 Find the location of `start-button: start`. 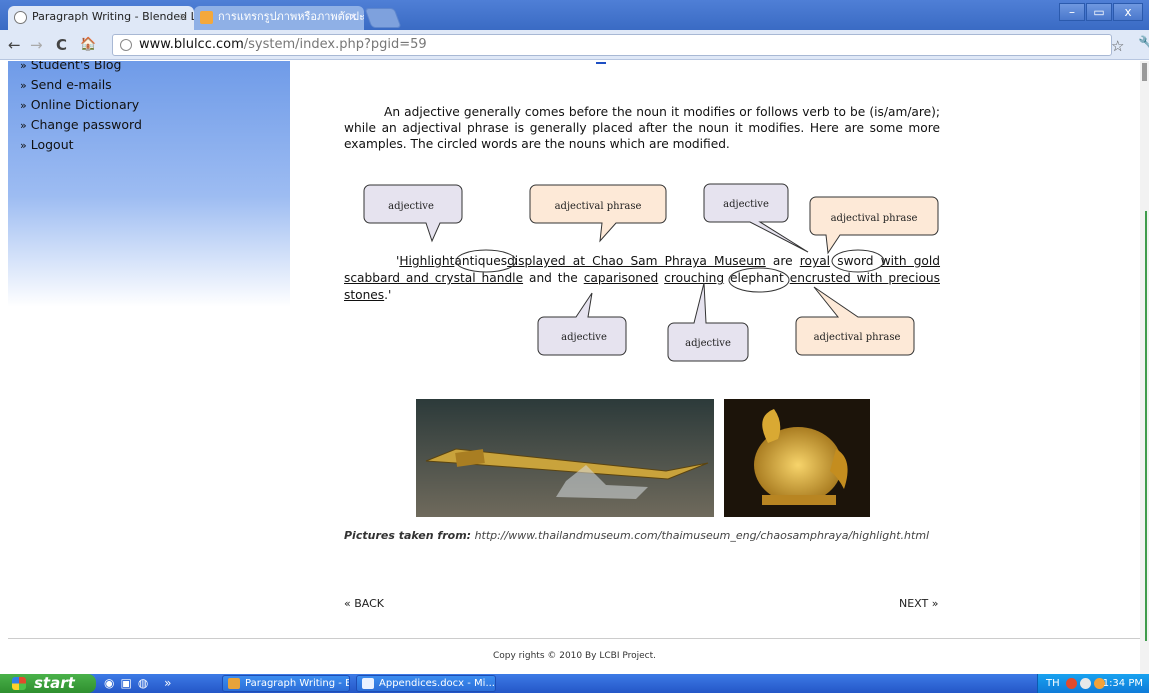

start-button: start is located at coordinates (48, 683).